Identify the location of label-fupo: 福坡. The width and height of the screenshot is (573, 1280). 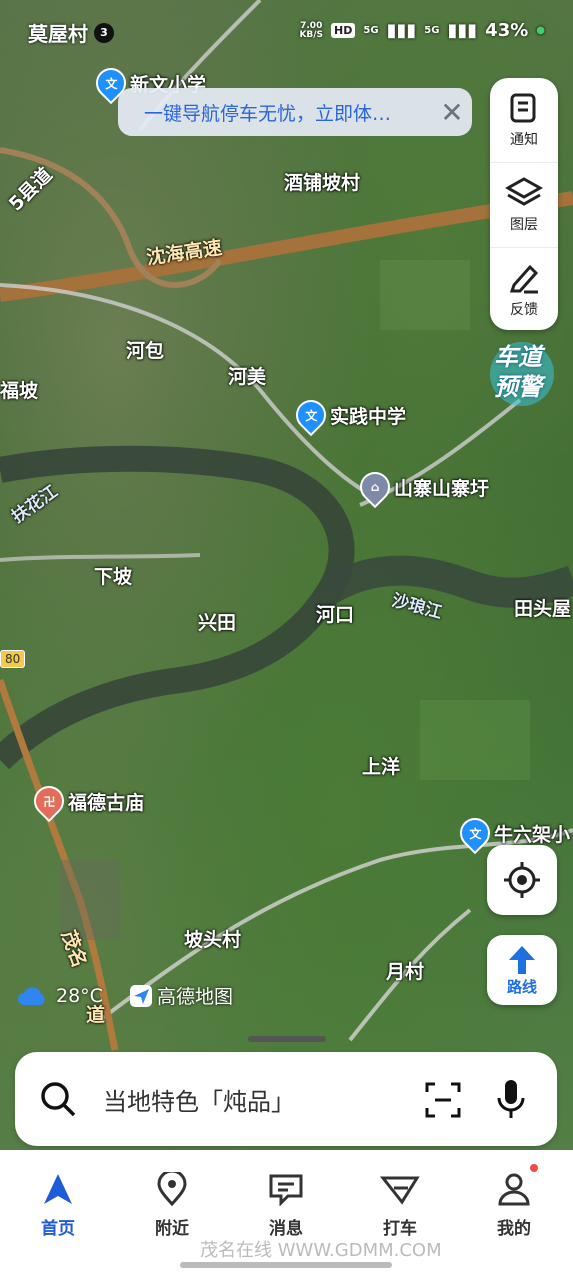
(19, 391).